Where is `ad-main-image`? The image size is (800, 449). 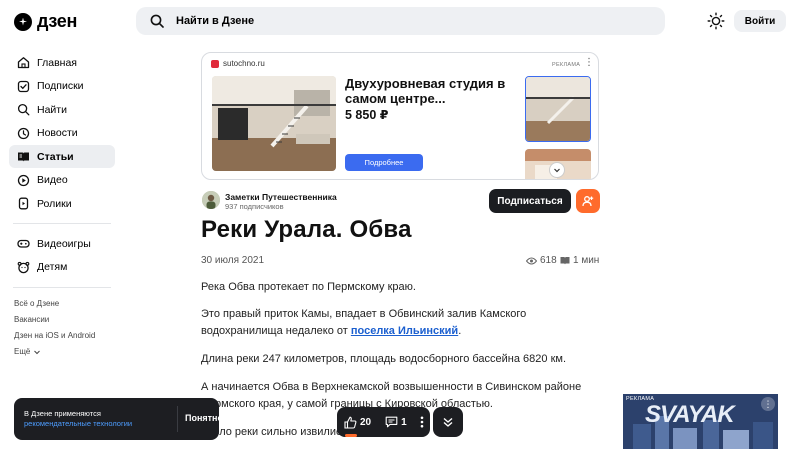 ad-main-image is located at coordinates (274, 123).